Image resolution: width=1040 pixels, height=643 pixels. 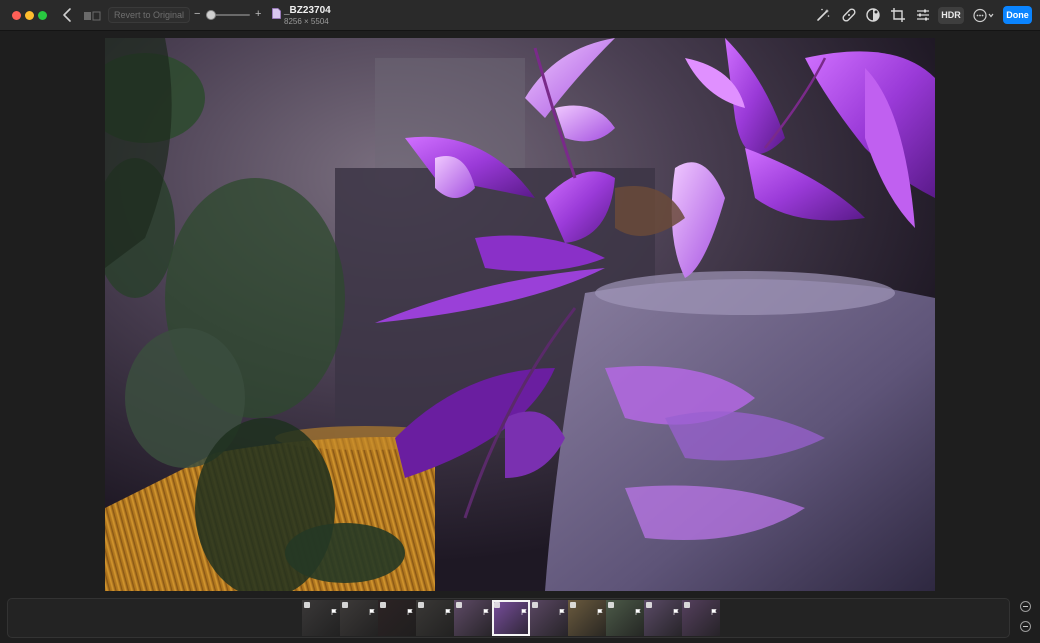 I want to click on magic-wand-icon, so click(x=823, y=15).